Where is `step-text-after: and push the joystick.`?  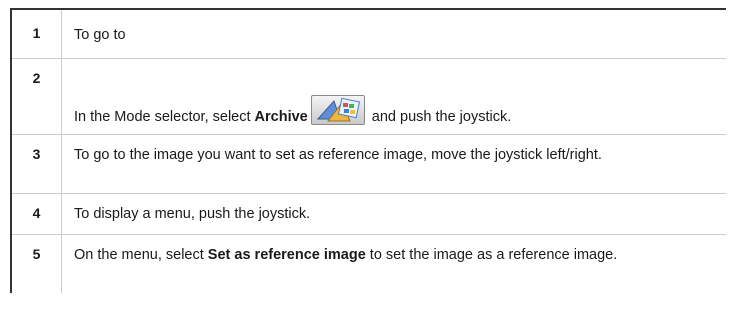 step-text-after: and push the joystick. is located at coordinates (439, 117).